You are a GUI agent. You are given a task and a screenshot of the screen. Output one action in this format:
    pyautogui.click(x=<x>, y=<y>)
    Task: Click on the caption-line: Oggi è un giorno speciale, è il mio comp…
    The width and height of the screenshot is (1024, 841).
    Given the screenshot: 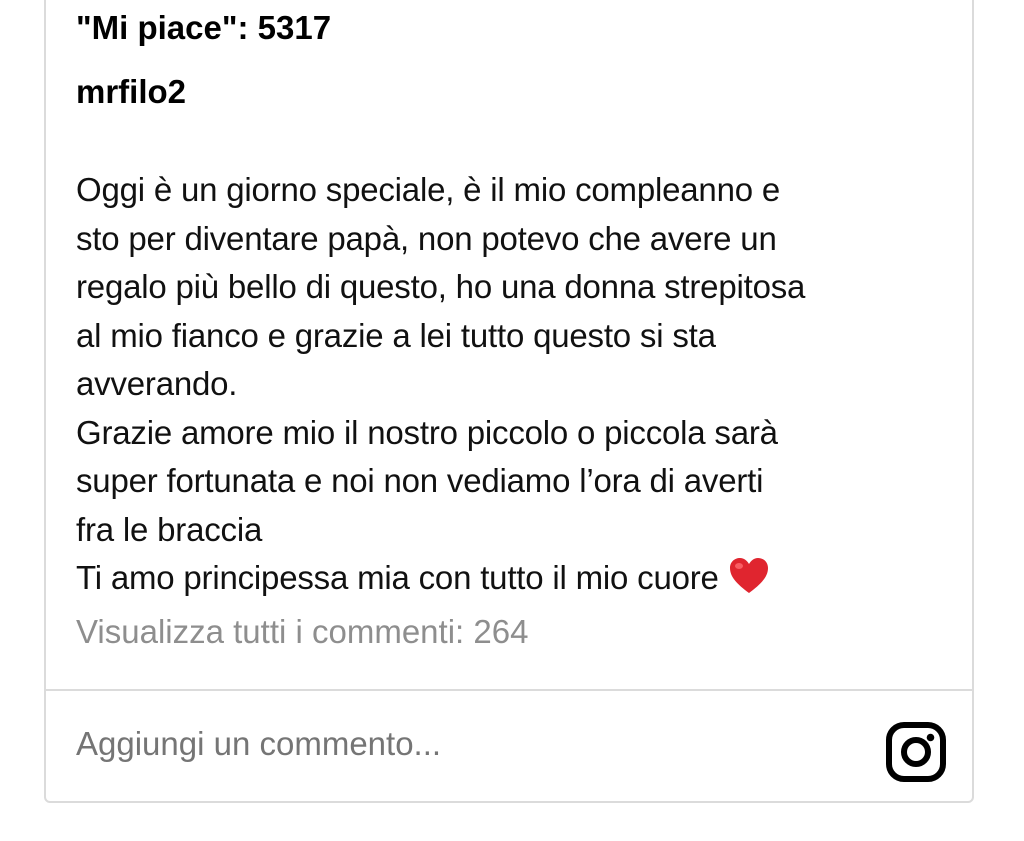 What is the action you would take?
    pyautogui.click(x=428, y=189)
    